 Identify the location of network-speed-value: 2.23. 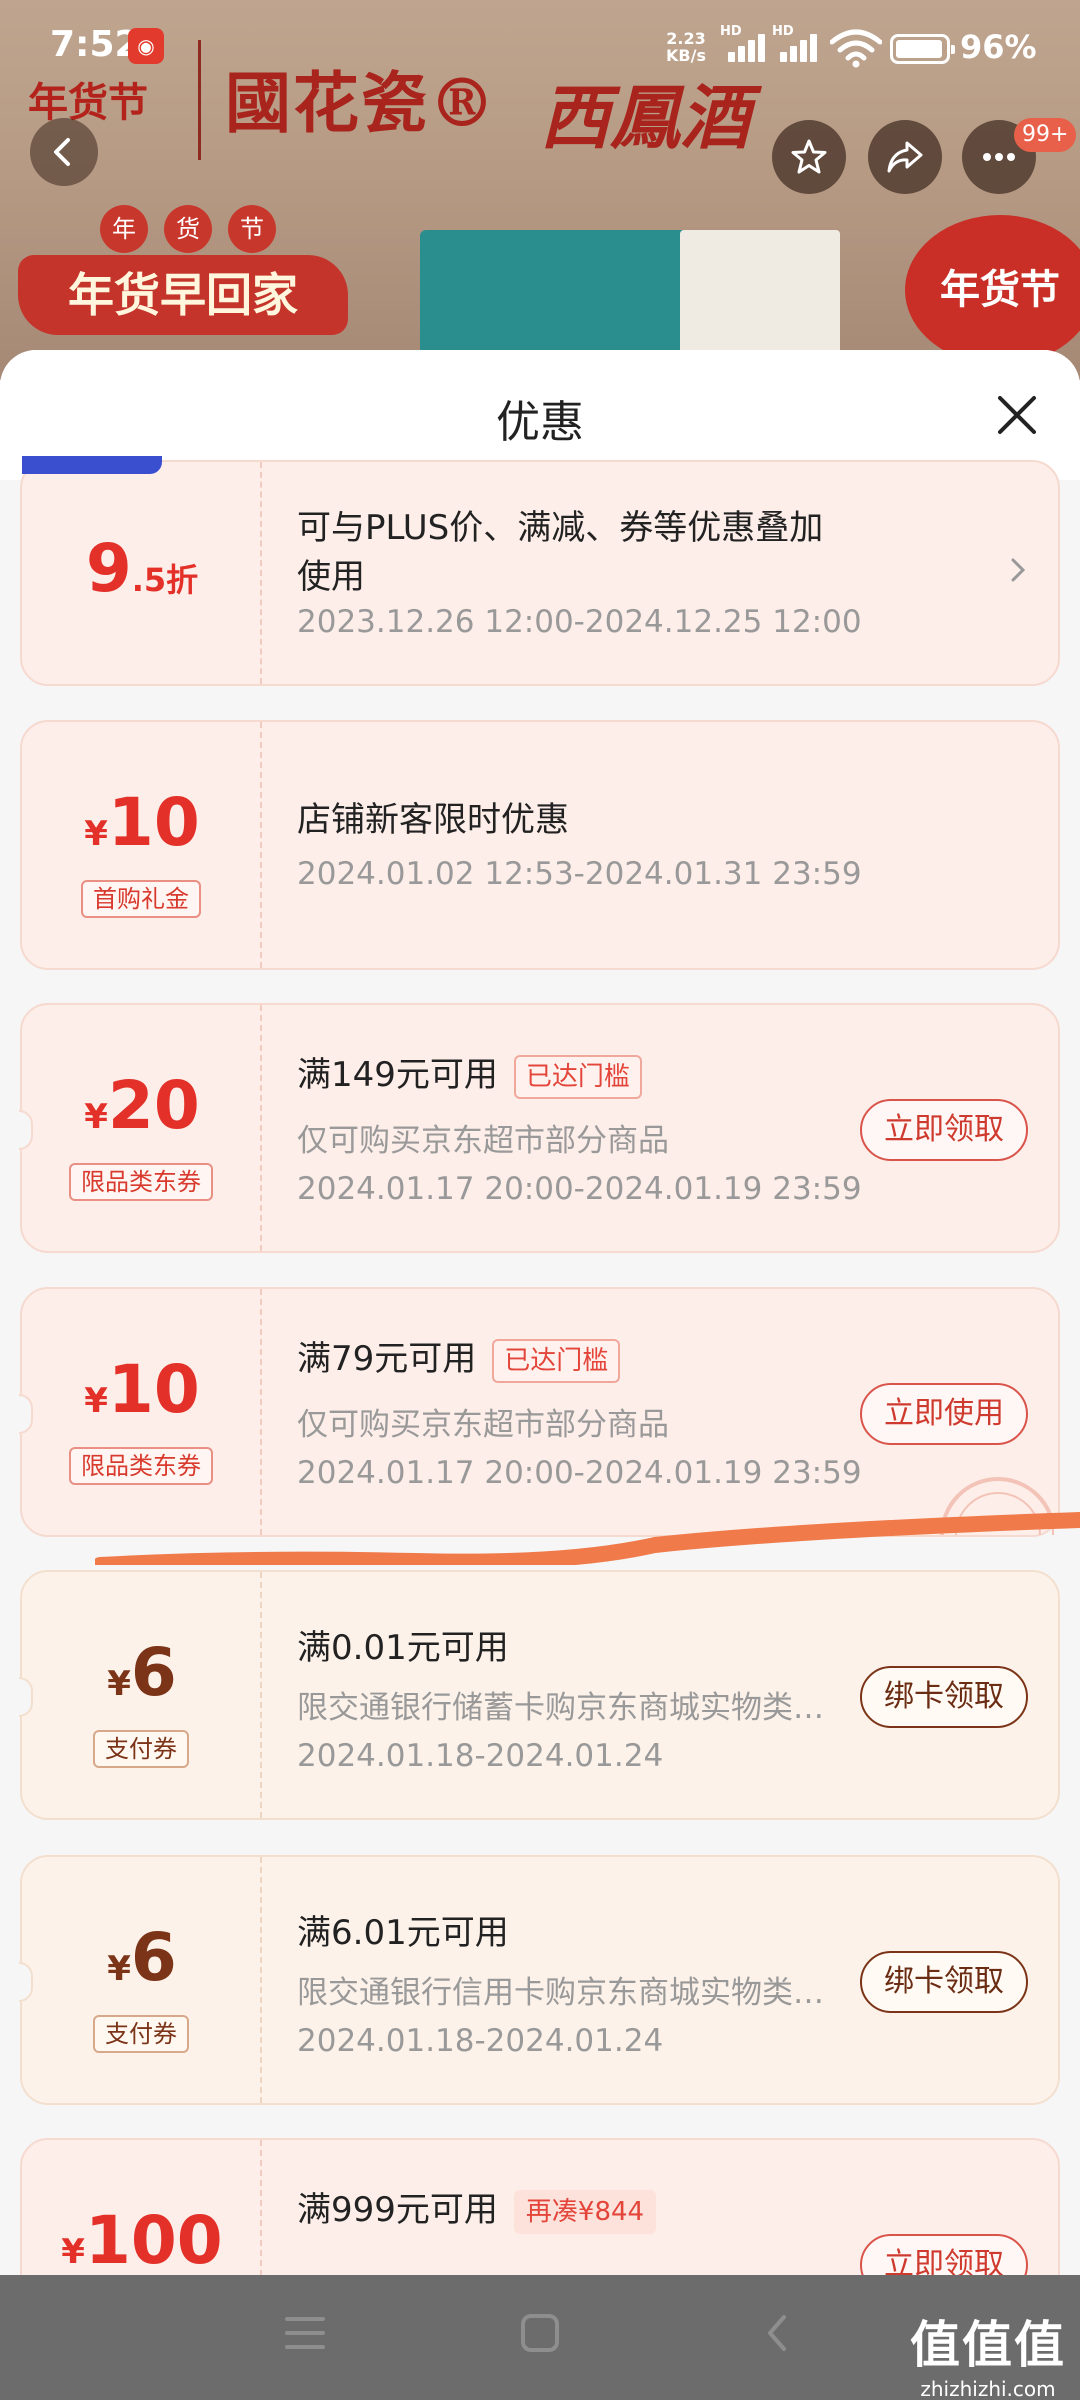
(686, 38).